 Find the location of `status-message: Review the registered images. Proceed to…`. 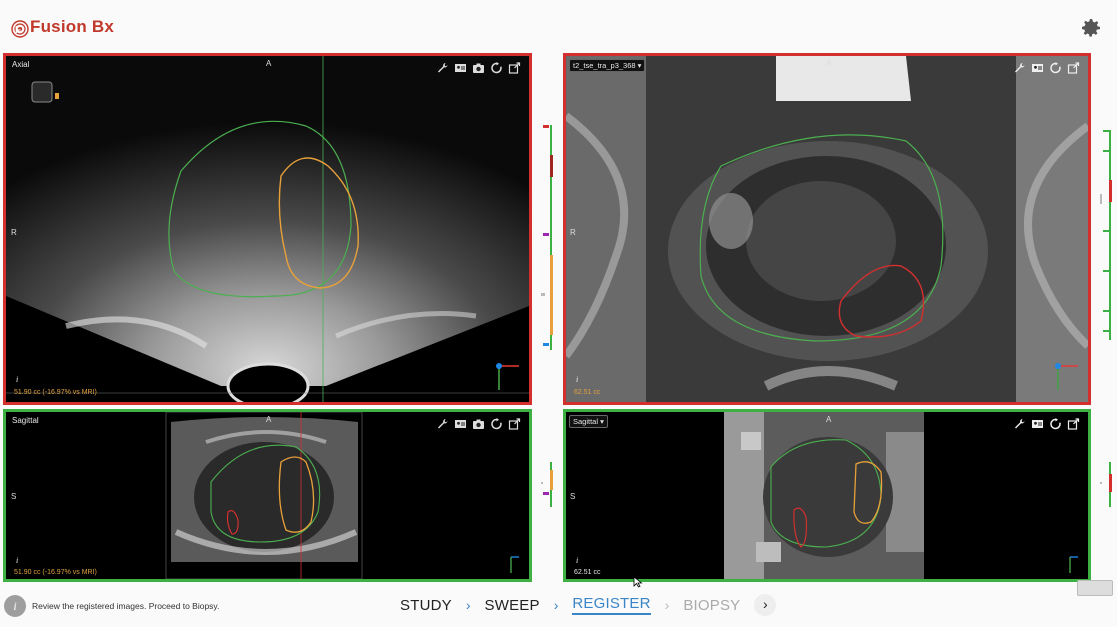

status-message: Review the registered images. Proceed to… is located at coordinates (126, 606).